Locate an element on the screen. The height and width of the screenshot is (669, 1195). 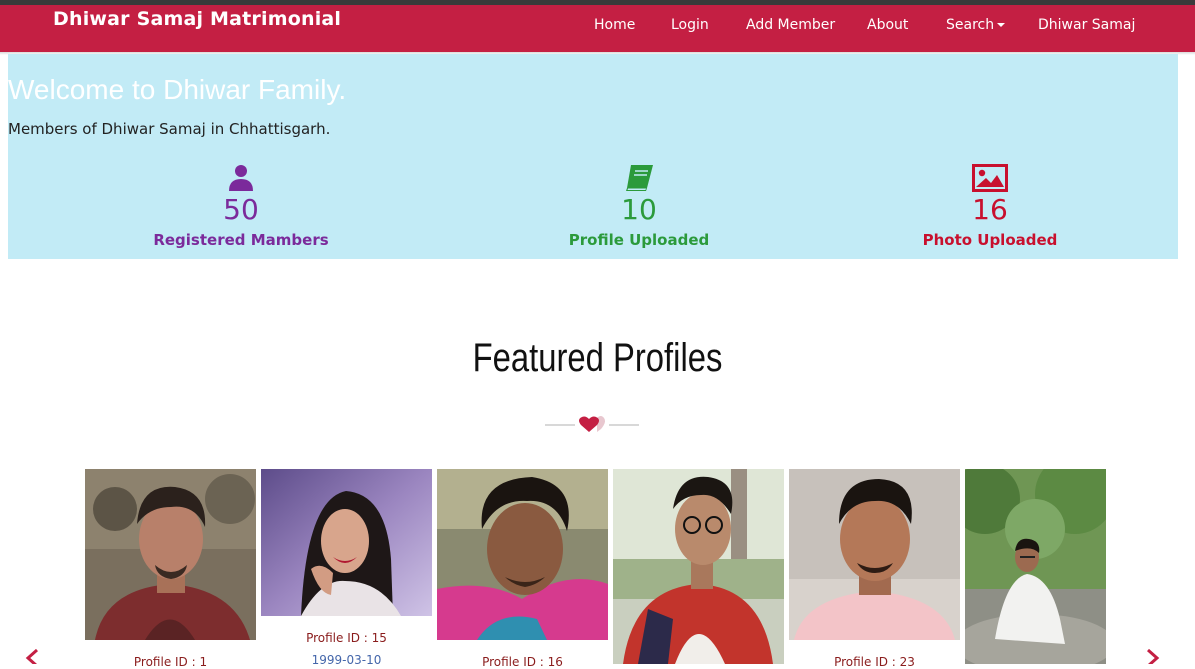
image-icon is located at coordinates (990, 177).